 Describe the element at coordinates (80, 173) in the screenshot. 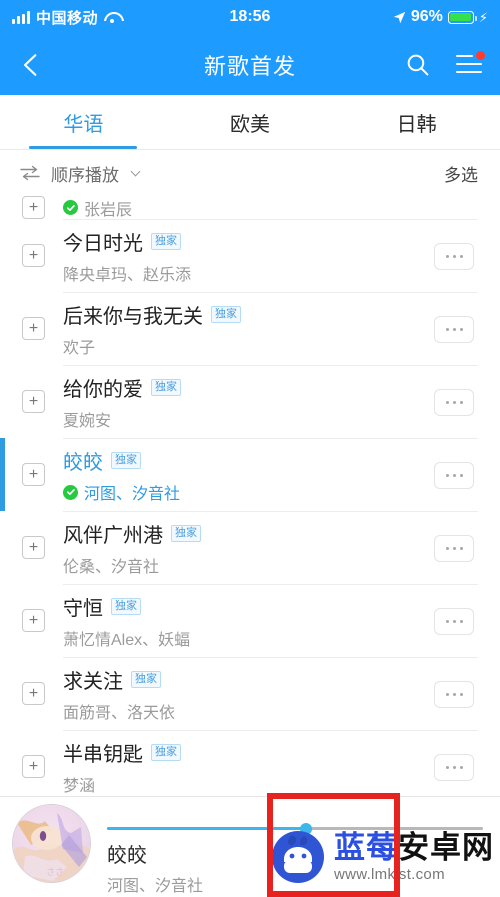

I see `play-mode-button: 顺序播放` at that location.